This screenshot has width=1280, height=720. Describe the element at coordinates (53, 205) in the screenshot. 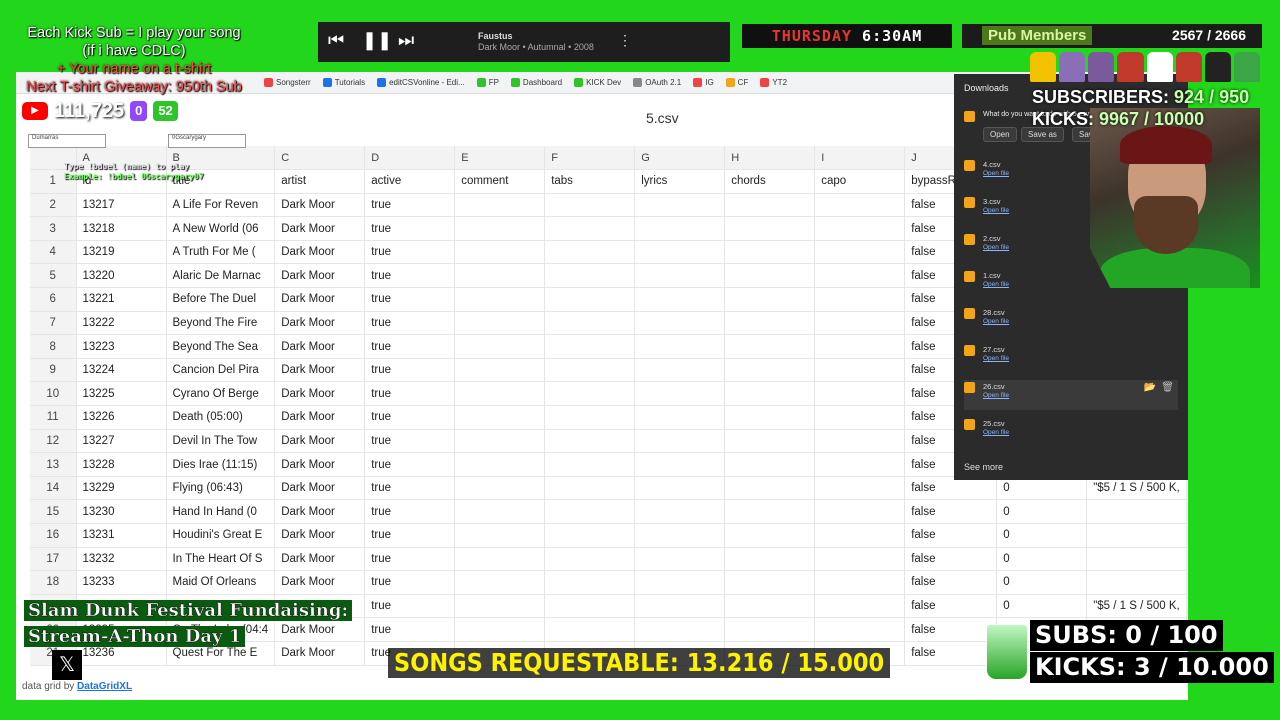

I see `row-number: 2` at that location.